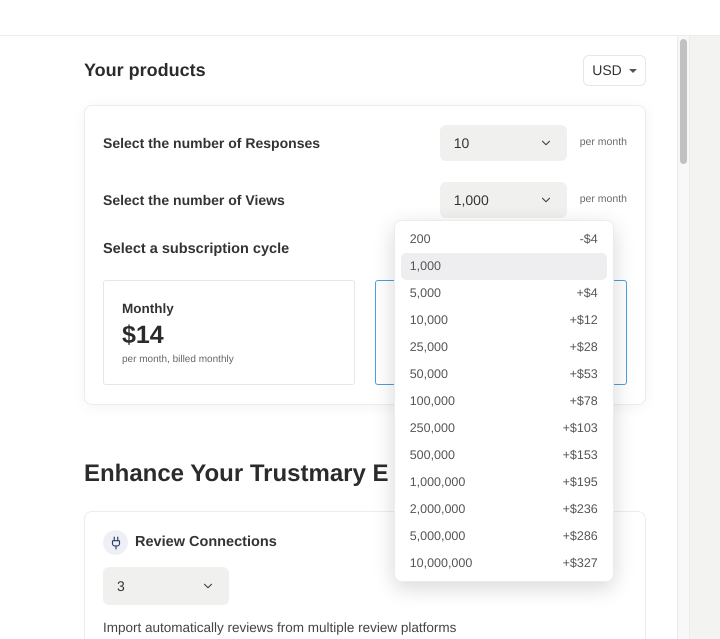 This screenshot has width=720, height=639. Describe the element at coordinates (580, 455) in the screenshot. I see `price-adjustment: +$153` at that location.